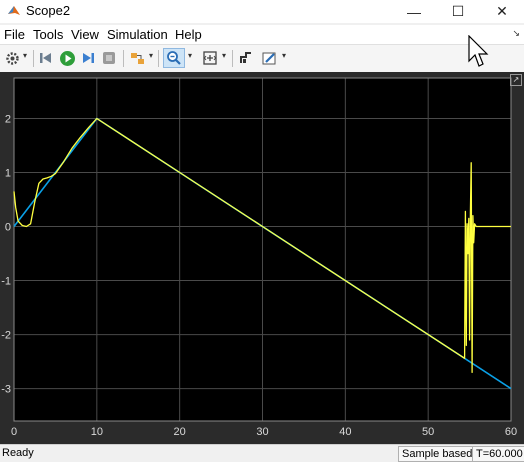  Describe the element at coordinates (97, 432) in the screenshot. I see `x-tick-label: 10` at that location.